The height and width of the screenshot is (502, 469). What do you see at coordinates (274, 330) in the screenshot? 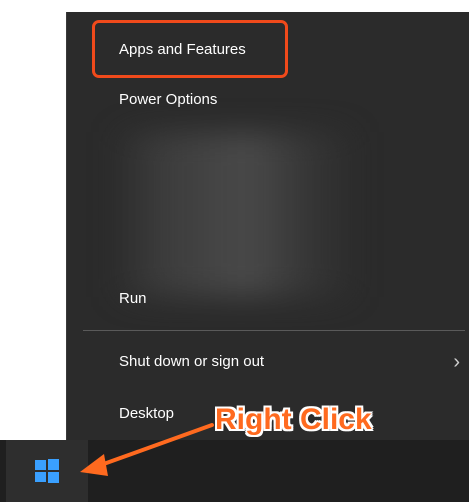
I see `menu-separator` at bounding box center [274, 330].